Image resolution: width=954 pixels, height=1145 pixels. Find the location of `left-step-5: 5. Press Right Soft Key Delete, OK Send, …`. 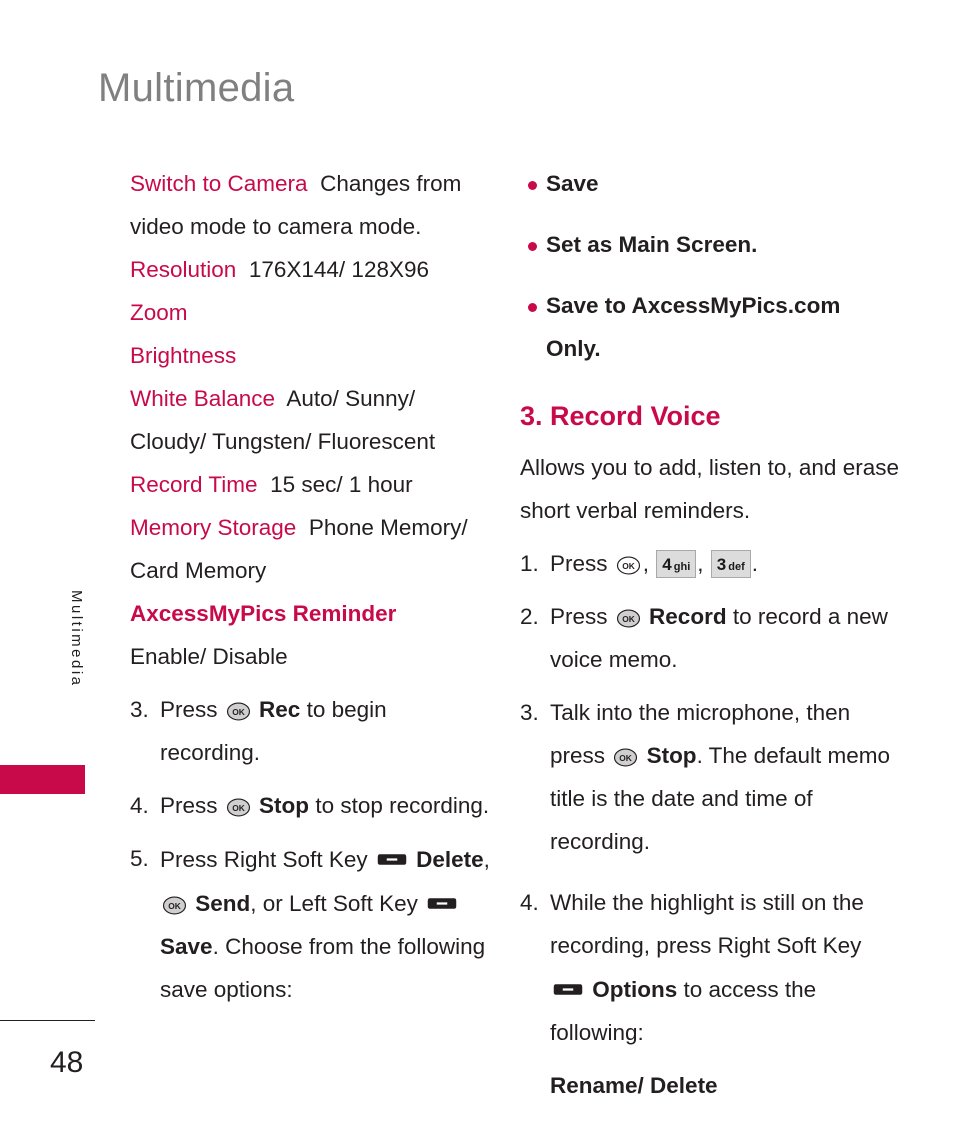

left-step-5: 5. Press Right Soft Key Delete, OK Send, … is located at coordinates (310, 924).